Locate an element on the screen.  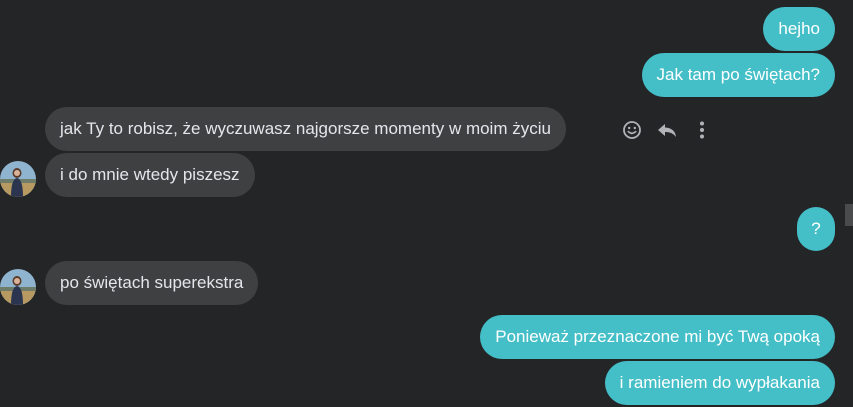
message-bubble-outgoing: ? is located at coordinates (816, 229).